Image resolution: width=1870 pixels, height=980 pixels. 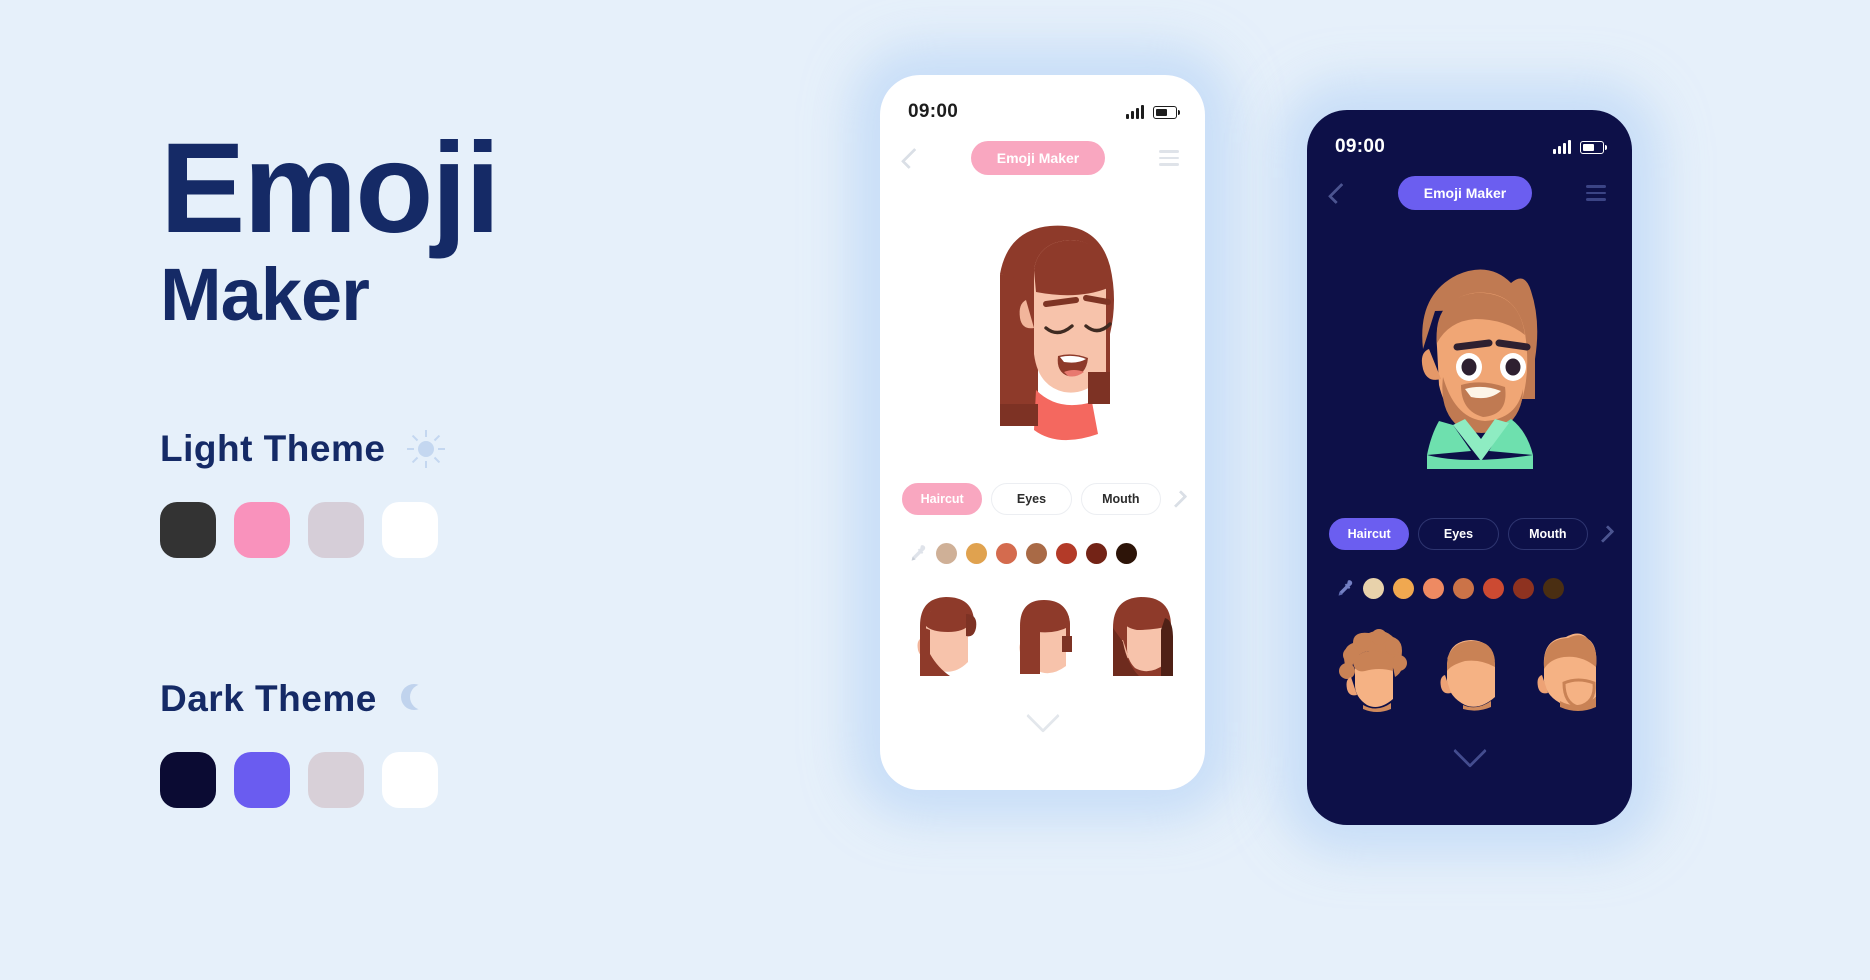 I want to click on moon-icon, so click(x=417, y=699).